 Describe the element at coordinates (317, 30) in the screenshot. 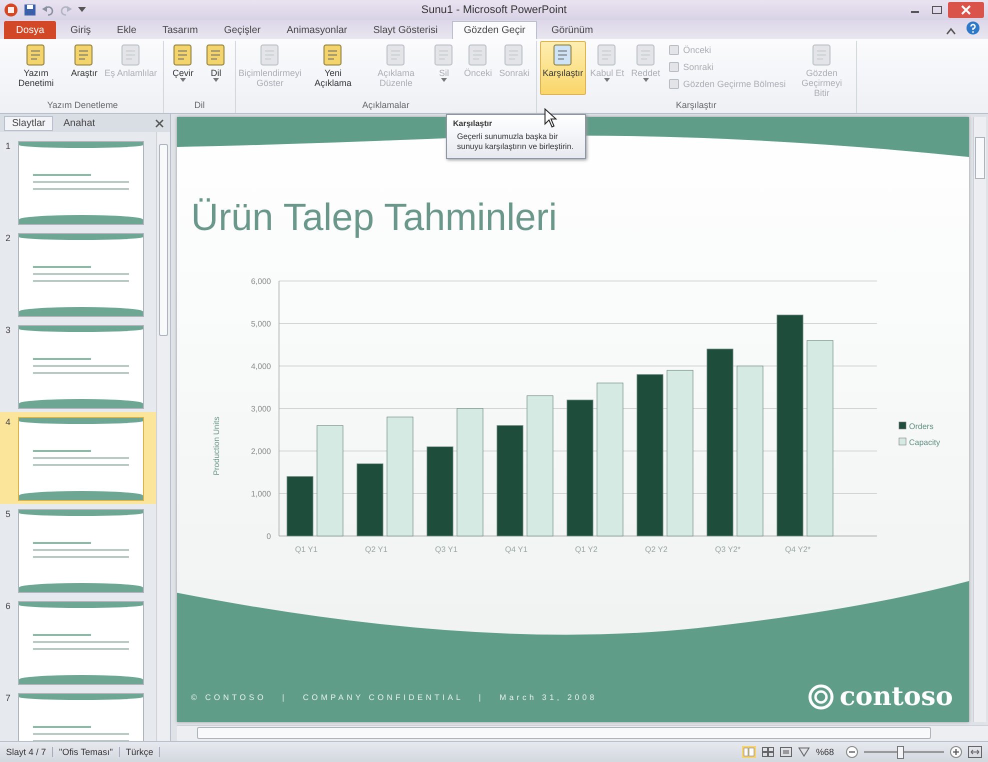

I see `ribbon-tab: Animasyonlar` at that location.